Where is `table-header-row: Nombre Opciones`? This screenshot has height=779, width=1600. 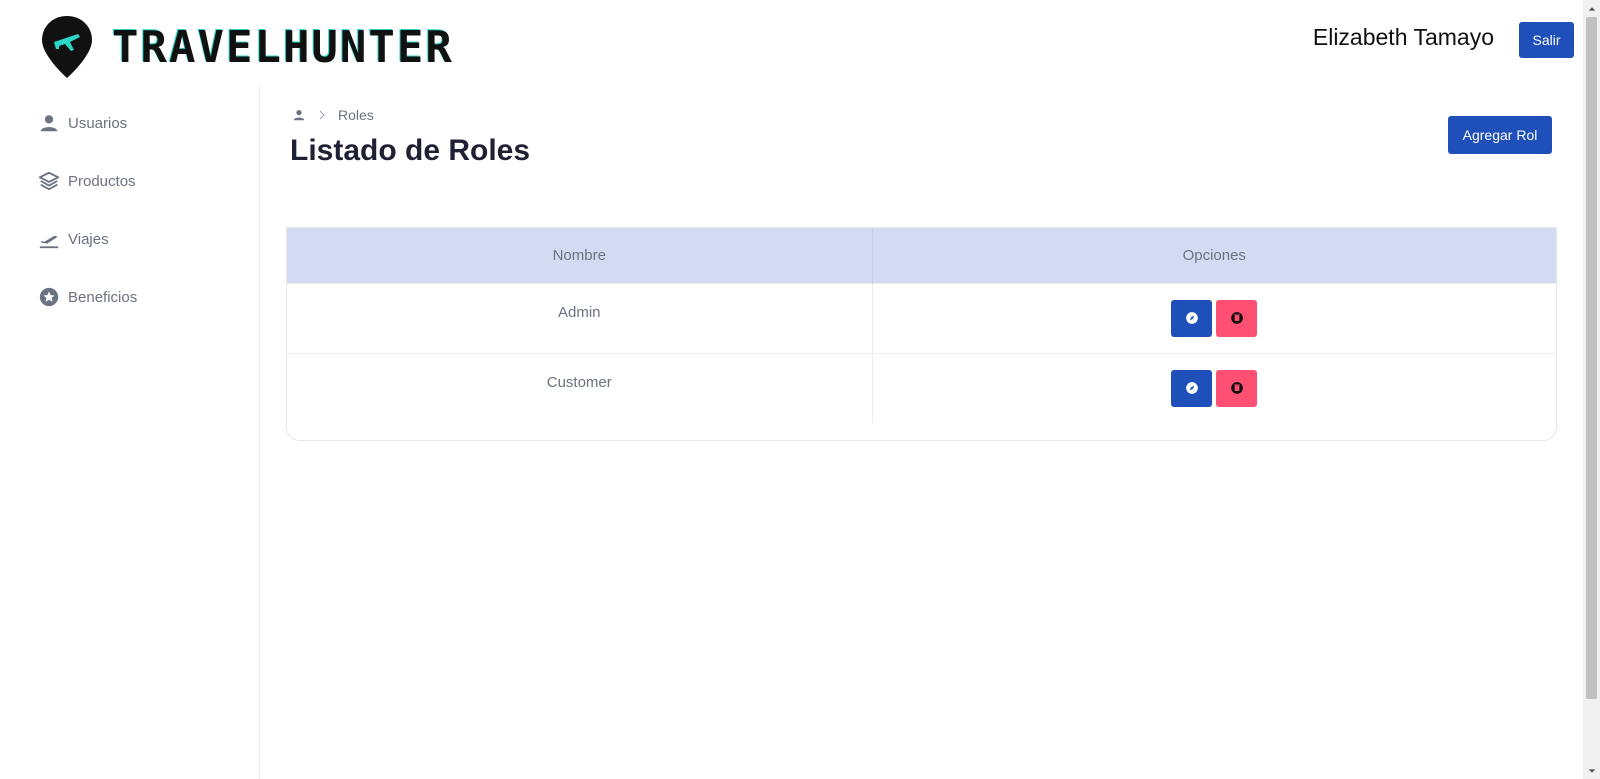
table-header-row: Nombre Opciones is located at coordinates (921, 255).